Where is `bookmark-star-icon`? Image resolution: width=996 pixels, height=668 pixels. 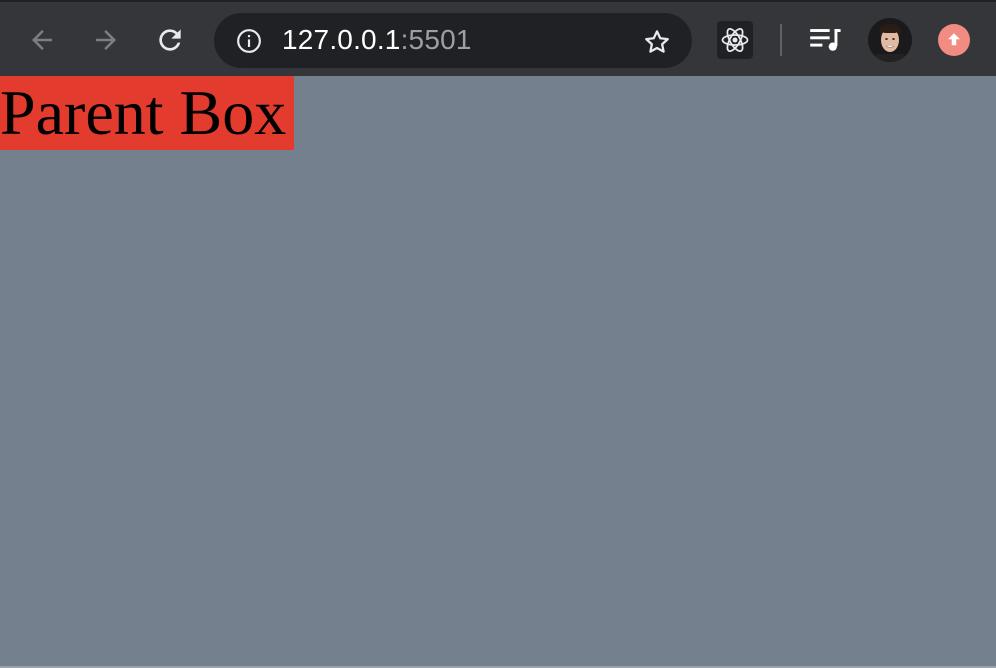 bookmark-star-icon is located at coordinates (657, 42).